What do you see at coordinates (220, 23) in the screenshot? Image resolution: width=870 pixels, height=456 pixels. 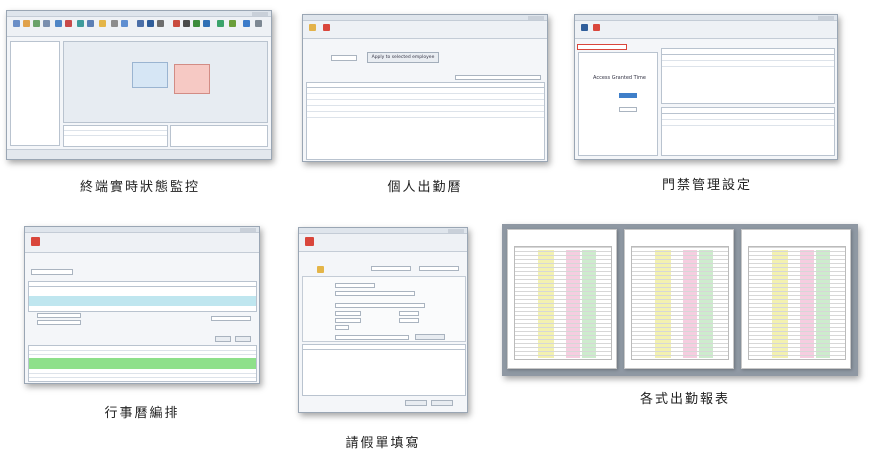 I see `refresh-icon` at bounding box center [220, 23].